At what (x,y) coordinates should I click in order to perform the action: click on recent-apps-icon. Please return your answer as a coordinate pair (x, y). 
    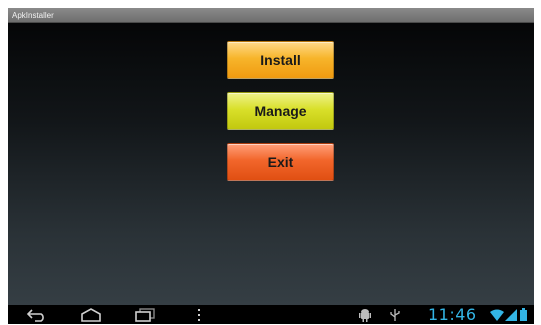
    Looking at the image, I should click on (145, 314).